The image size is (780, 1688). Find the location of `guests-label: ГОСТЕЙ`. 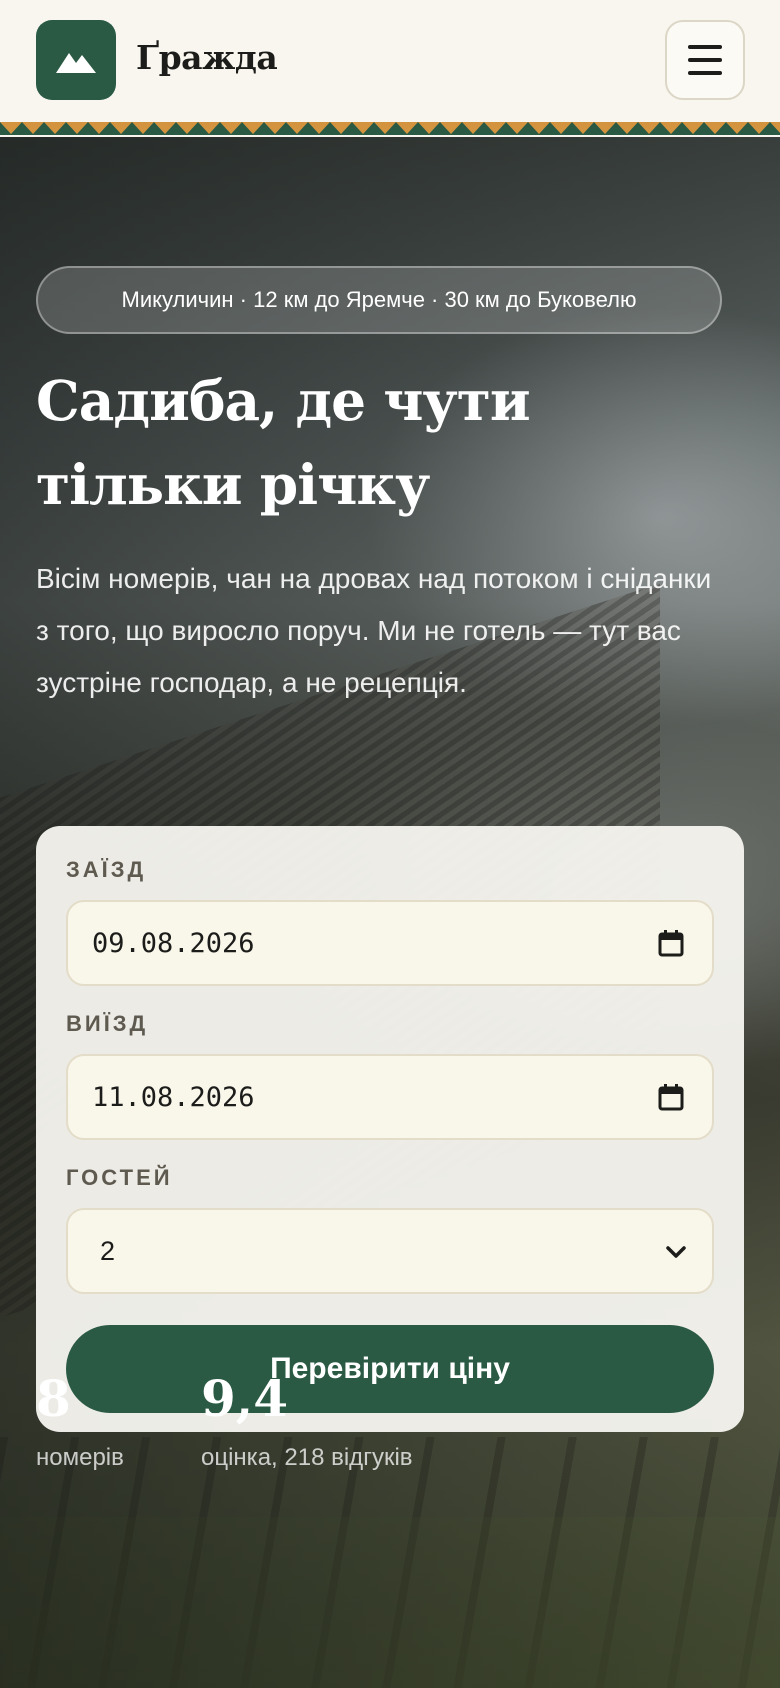

guests-label: ГОСТЕЙ is located at coordinates (119, 1177).